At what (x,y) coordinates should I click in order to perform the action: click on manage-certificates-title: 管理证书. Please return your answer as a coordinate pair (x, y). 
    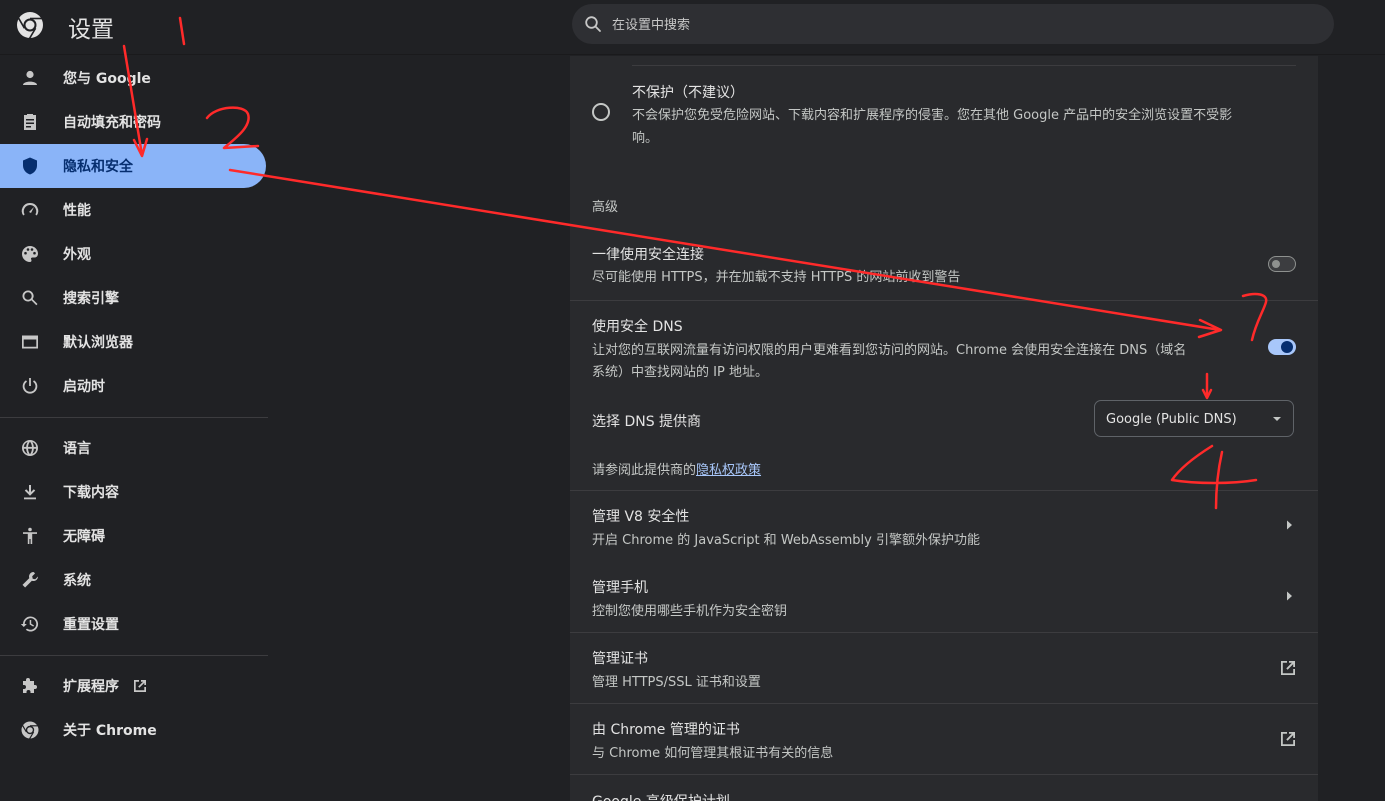
    Looking at the image, I should click on (620, 659).